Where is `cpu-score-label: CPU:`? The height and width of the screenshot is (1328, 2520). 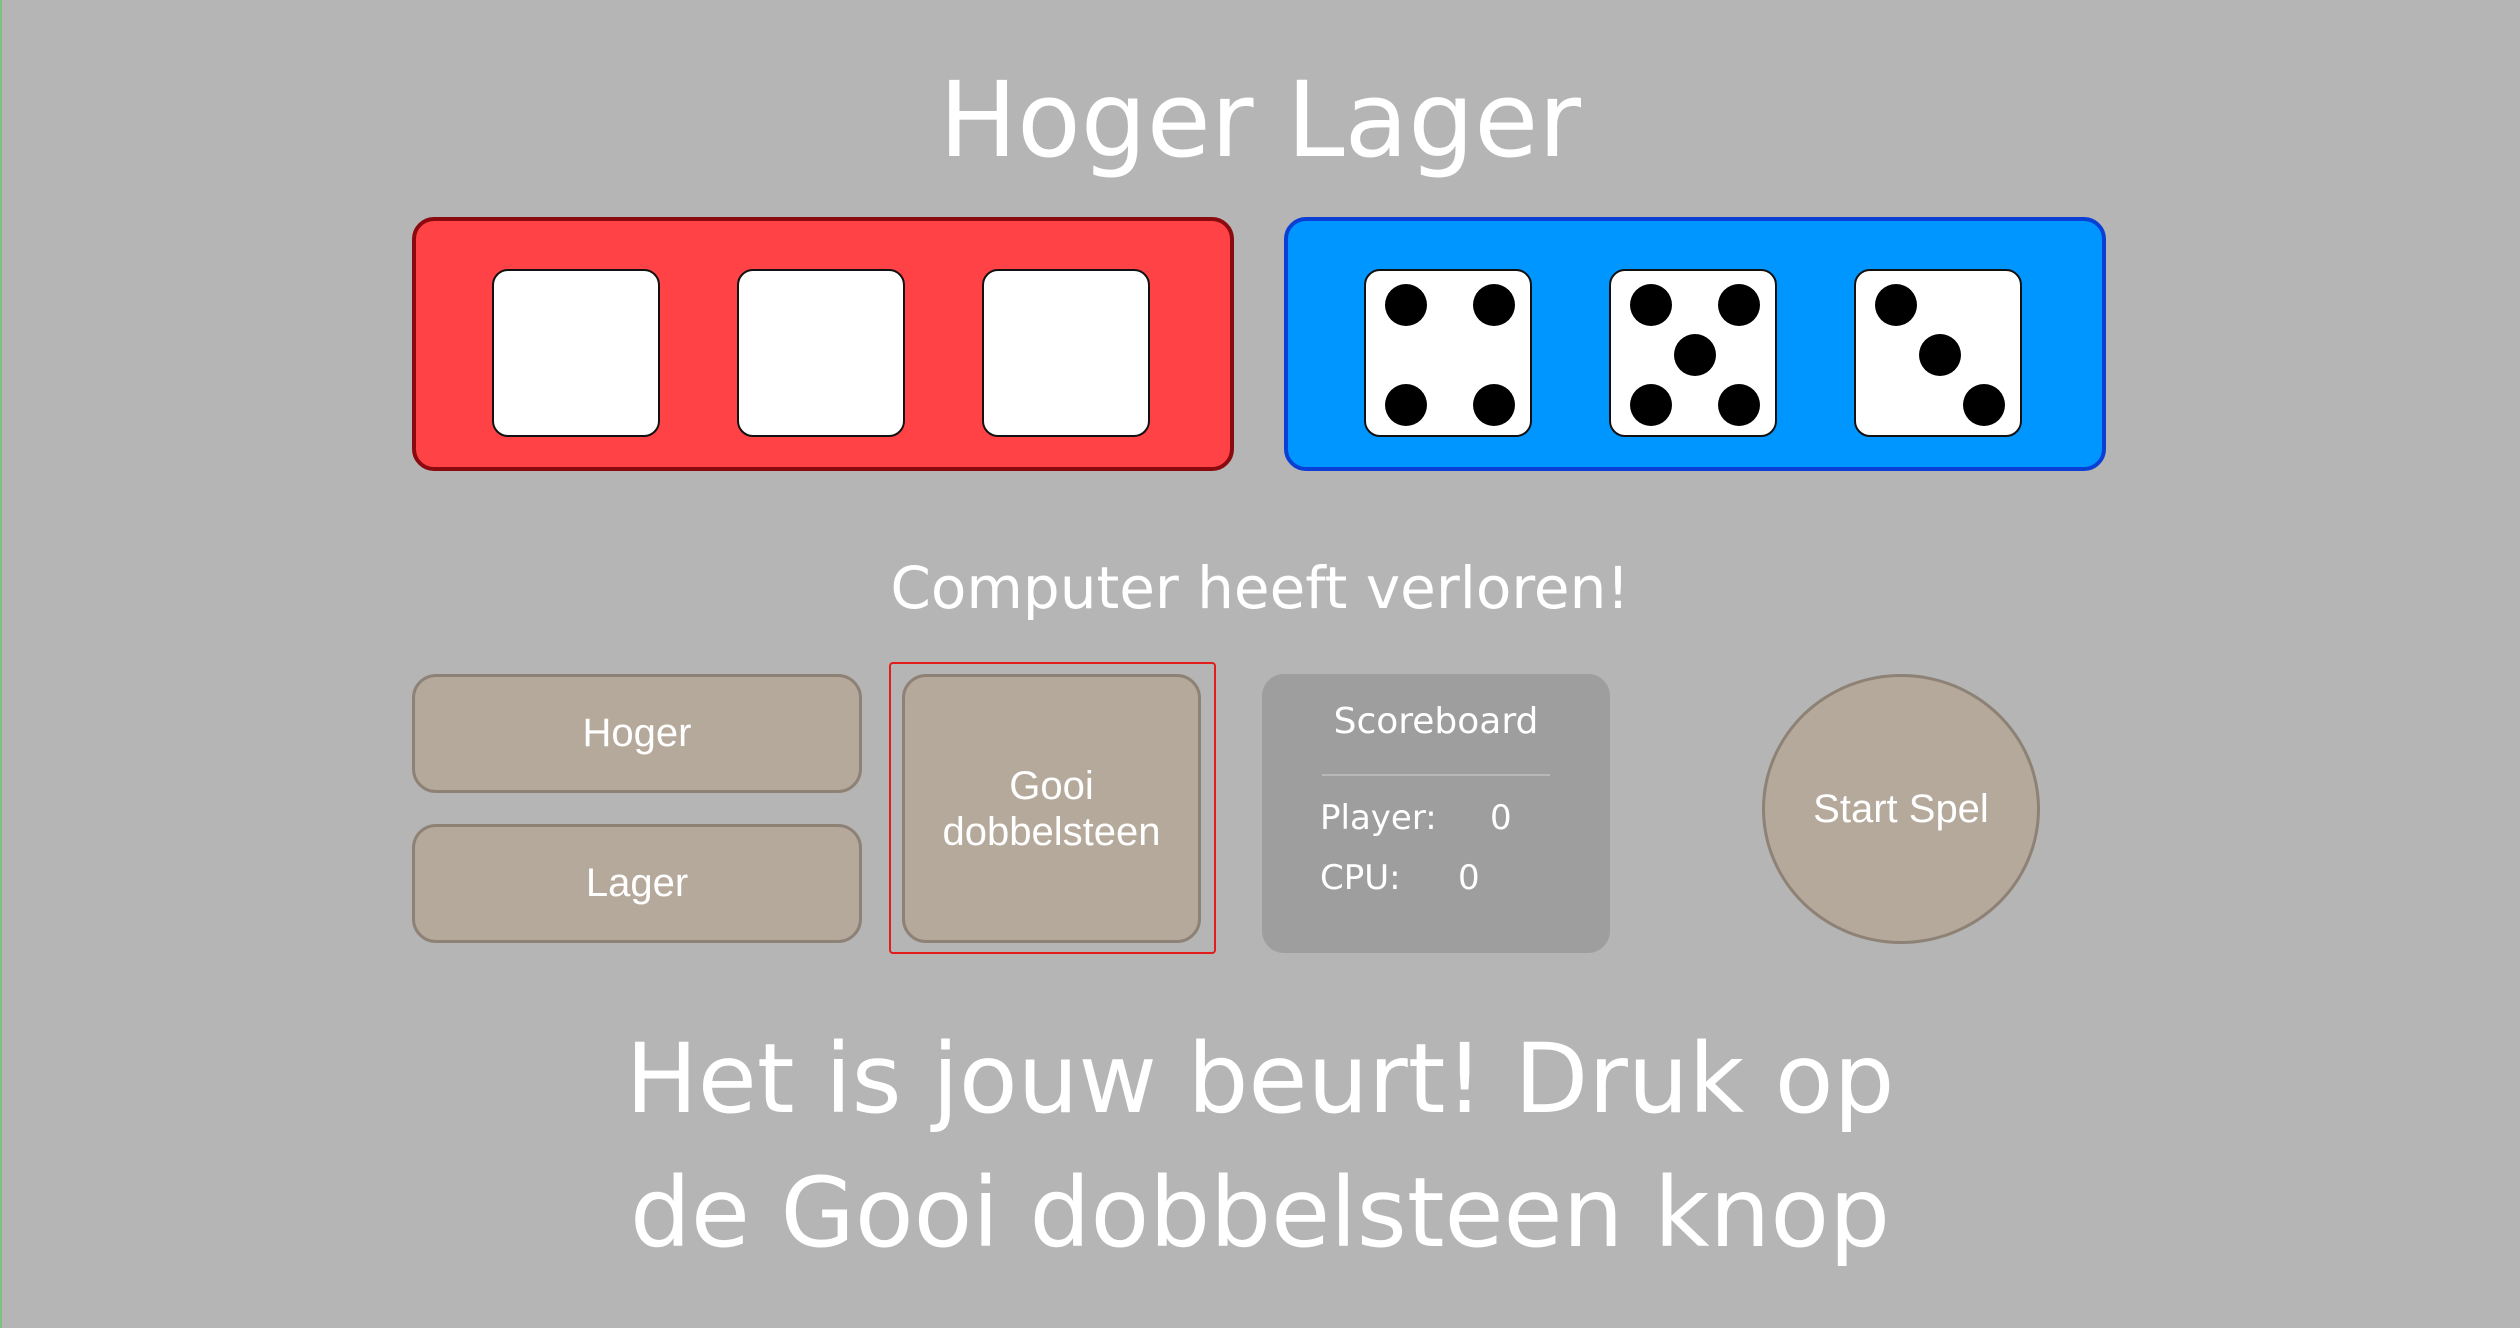 cpu-score-label: CPU: is located at coordinates (1360, 878).